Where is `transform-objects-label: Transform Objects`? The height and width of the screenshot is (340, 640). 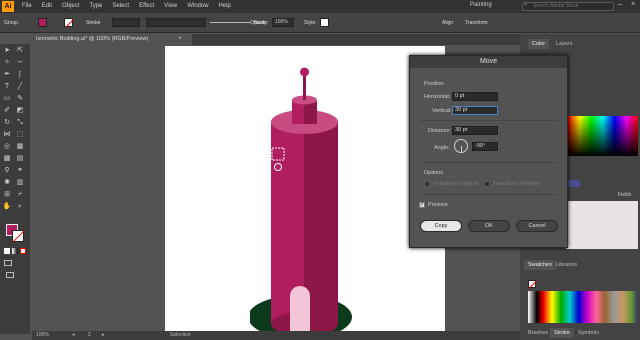 transform-objects-label: Transform Objects is located at coordinates (456, 184).